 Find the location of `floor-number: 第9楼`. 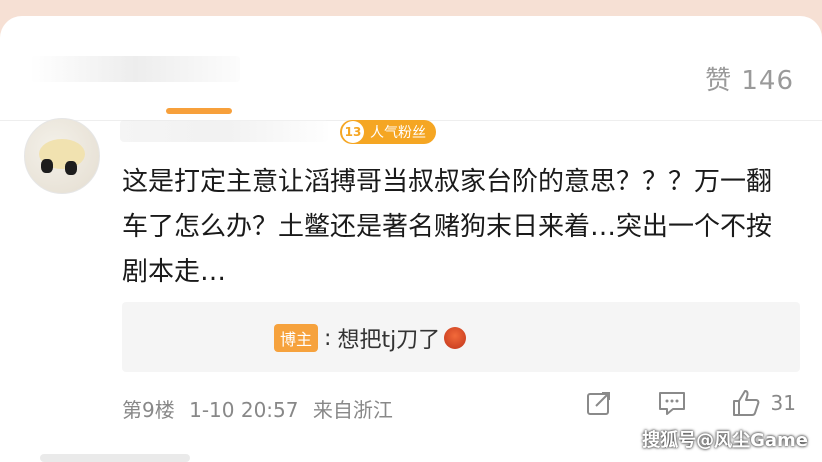

floor-number: 第9楼 is located at coordinates (148, 410).